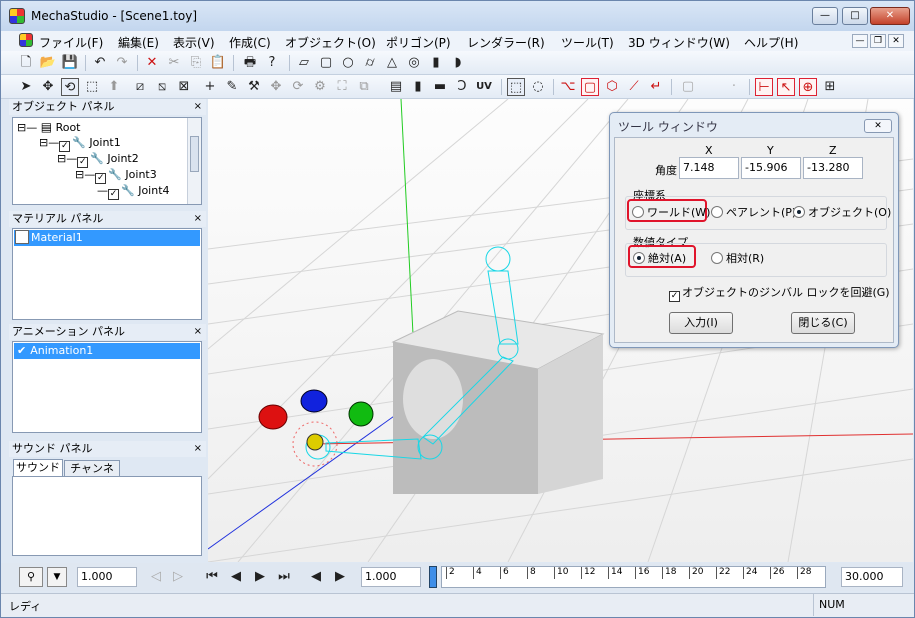  Describe the element at coordinates (198, 219) in the screenshot. I see `material-panel-close-icon: ×` at that location.